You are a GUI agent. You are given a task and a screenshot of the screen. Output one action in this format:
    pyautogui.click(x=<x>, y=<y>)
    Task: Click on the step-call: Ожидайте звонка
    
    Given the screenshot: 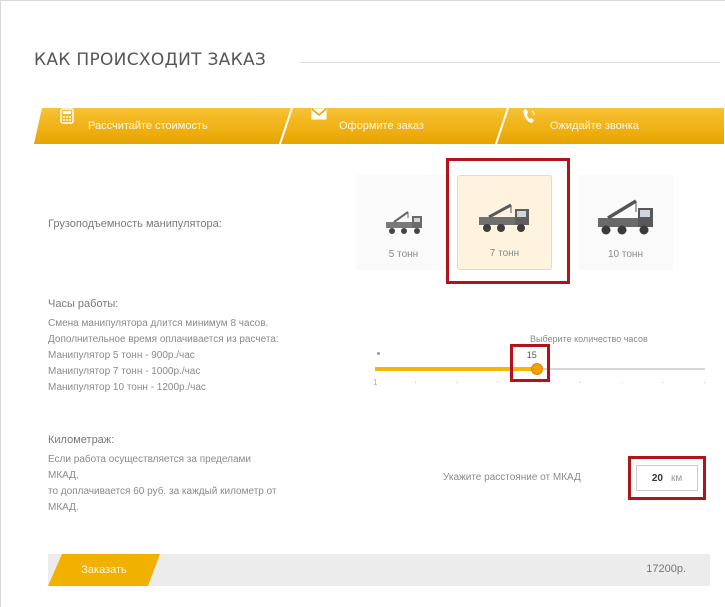 What is the action you would take?
    pyautogui.click(x=580, y=126)
    